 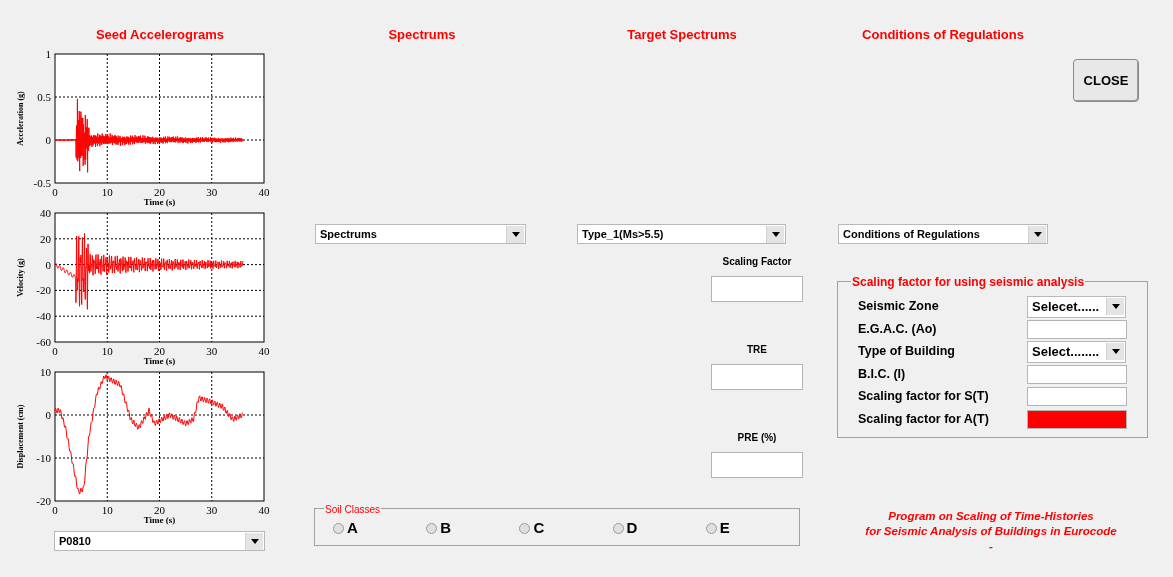 What do you see at coordinates (923, 419) in the screenshot?
I see `field-label: Scaling factor for A(T)` at bounding box center [923, 419].